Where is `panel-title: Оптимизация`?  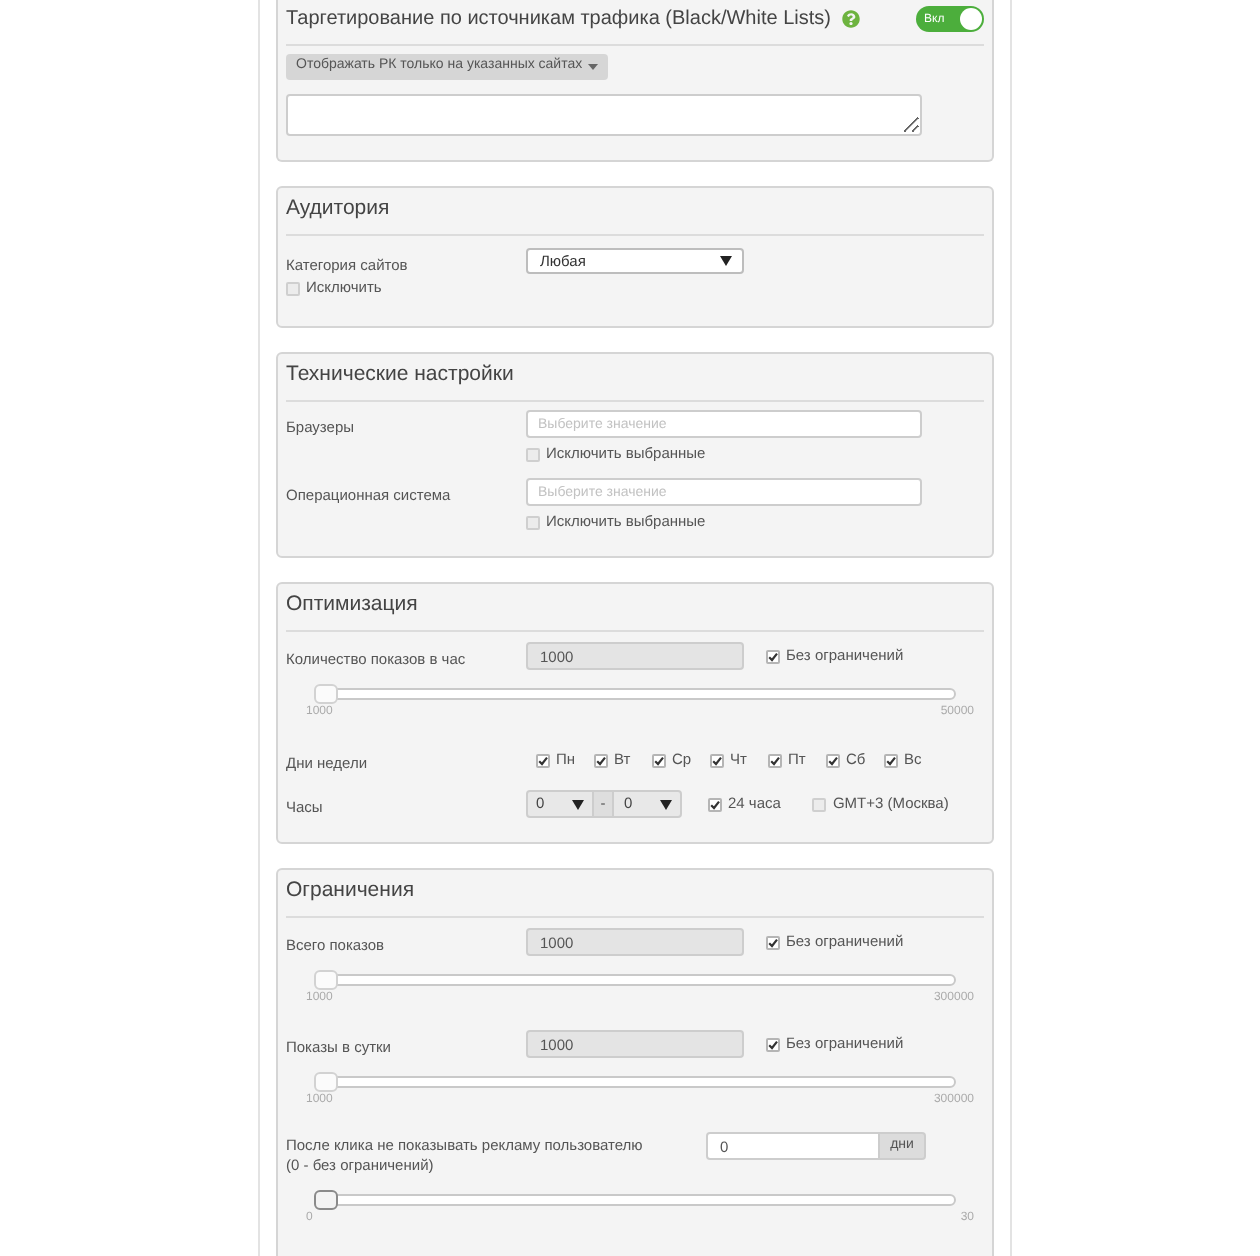
panel-title: Оптимизация is located at coordinates (352, 604).